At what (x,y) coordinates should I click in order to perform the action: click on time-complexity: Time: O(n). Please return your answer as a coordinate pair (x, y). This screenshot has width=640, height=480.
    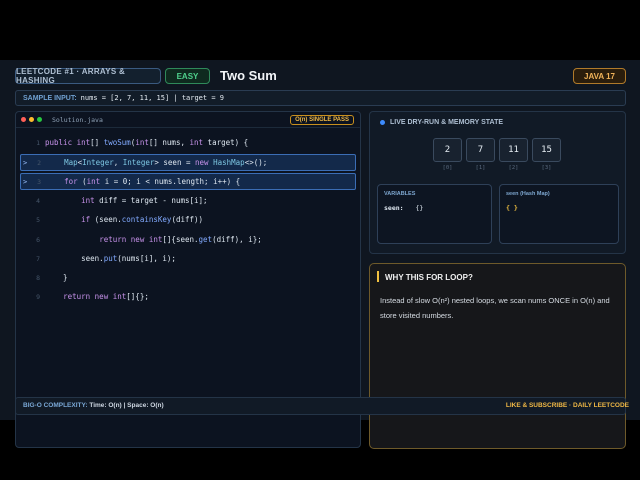
    Looking at the image, I should click on (105, 405).